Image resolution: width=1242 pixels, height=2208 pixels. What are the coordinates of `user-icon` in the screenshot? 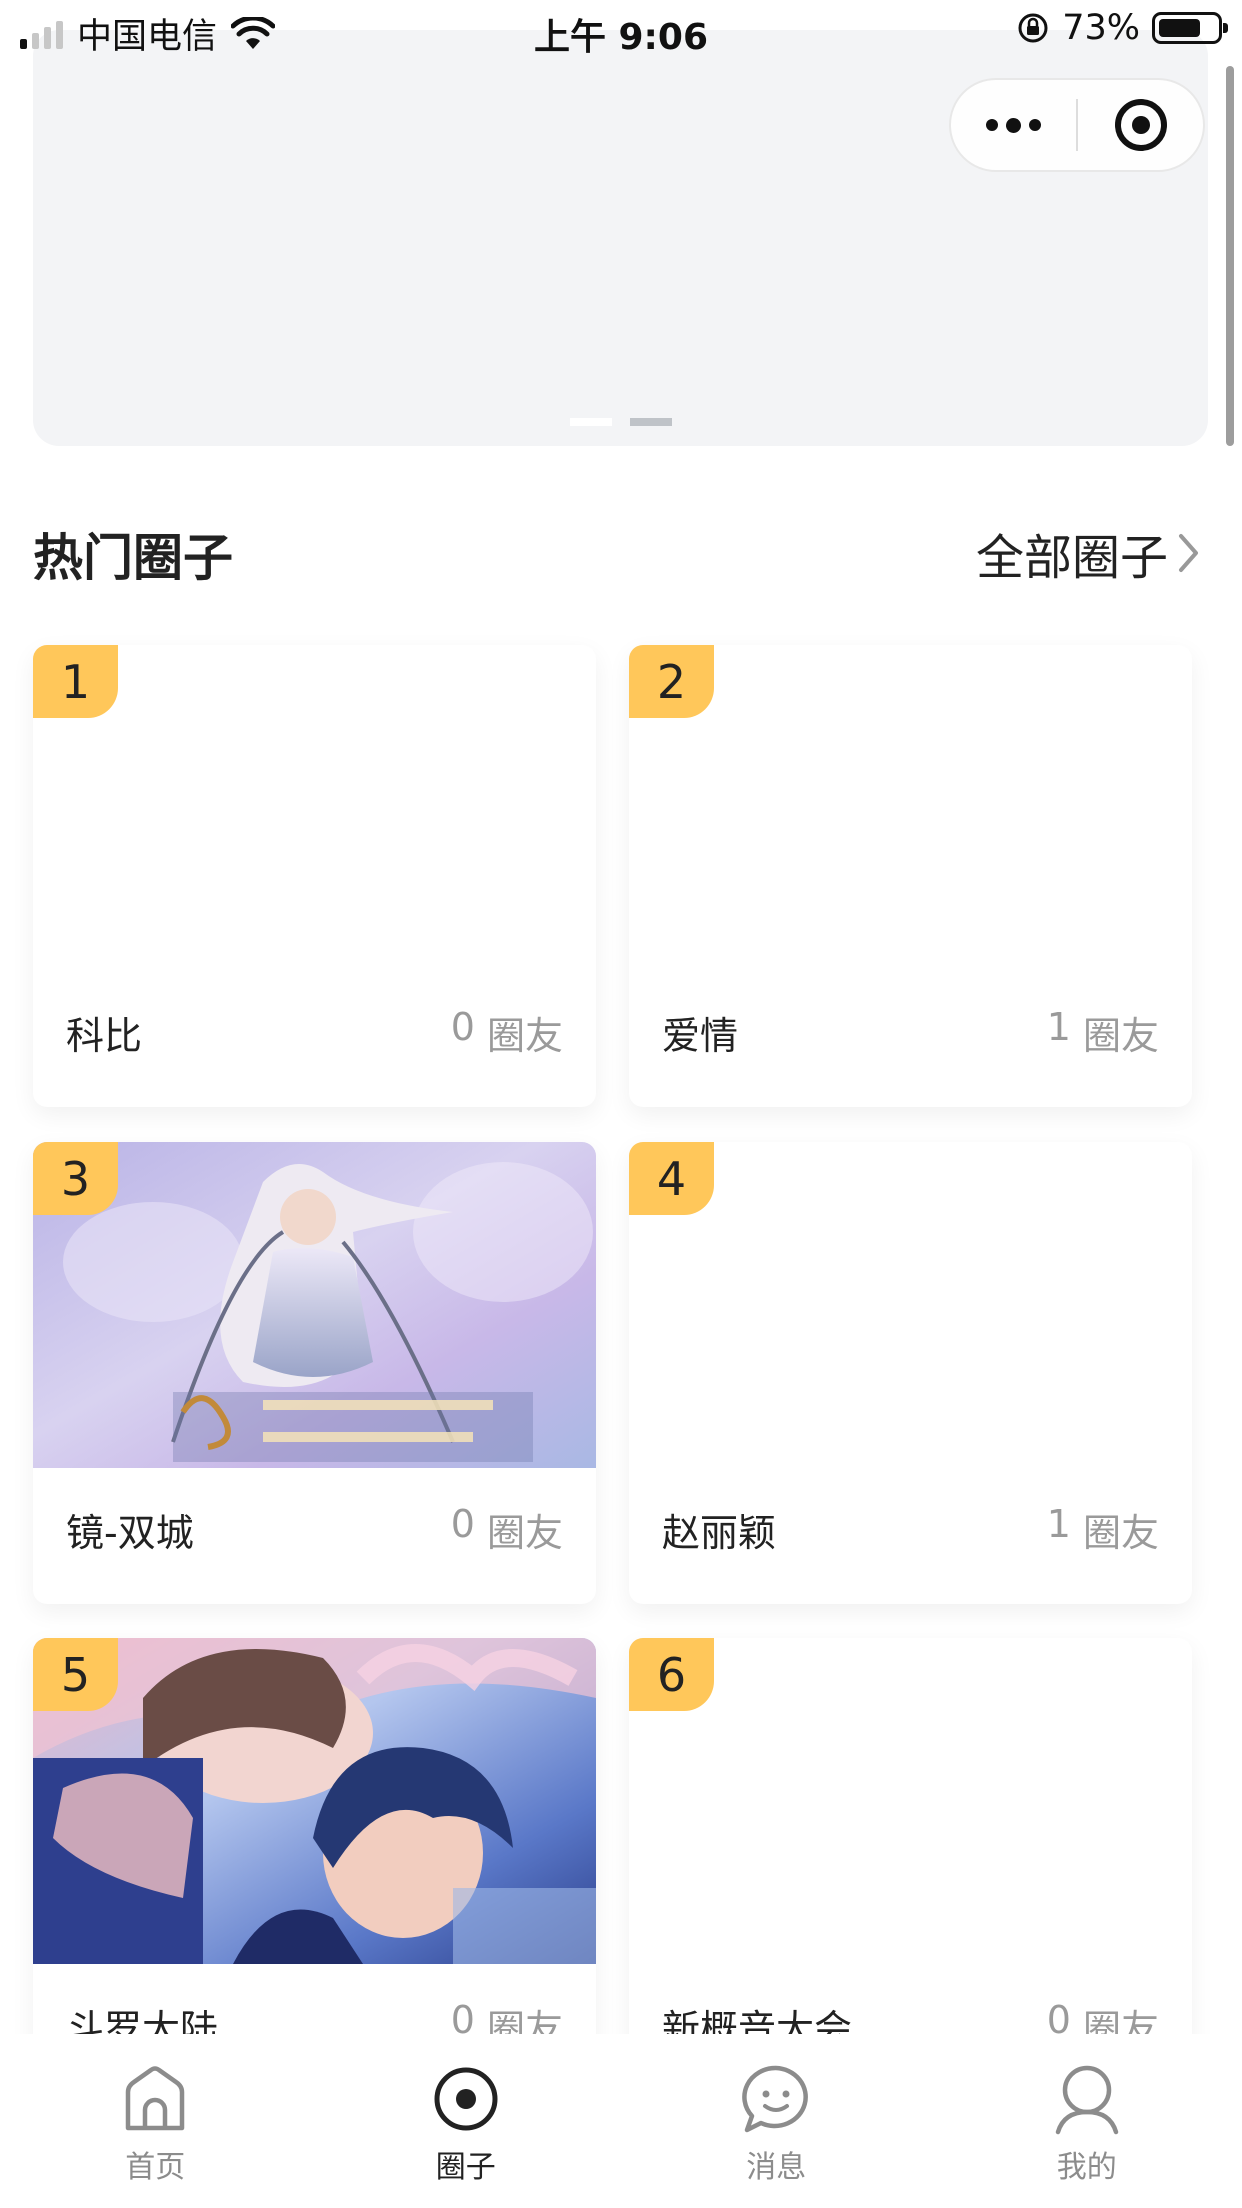 It's located at (1086, 2100).